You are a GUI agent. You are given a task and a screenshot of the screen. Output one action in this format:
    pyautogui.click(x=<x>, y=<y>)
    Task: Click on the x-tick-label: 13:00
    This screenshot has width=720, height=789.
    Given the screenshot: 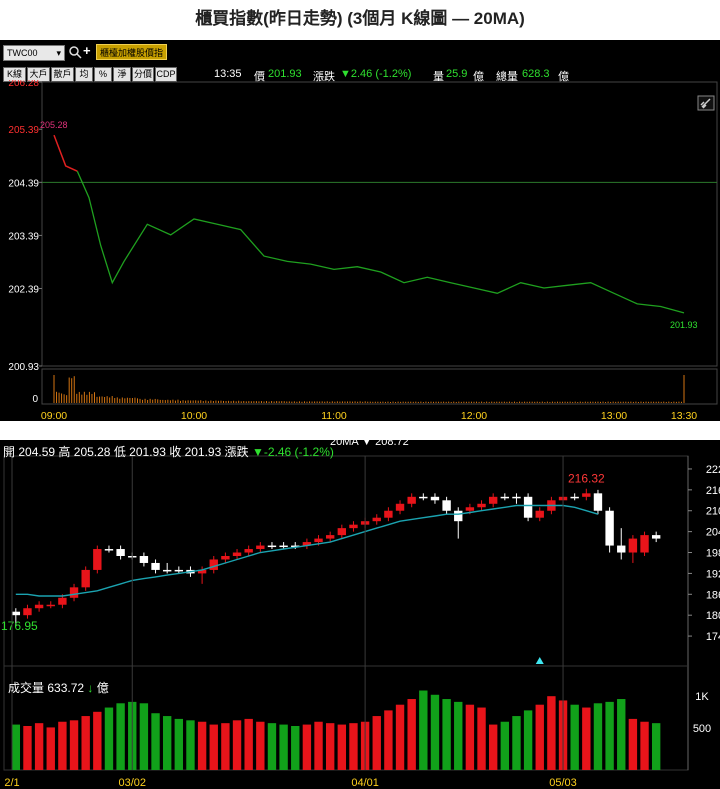 What is the action you would take?
    pyautogui.click(x=614, y=415)
    